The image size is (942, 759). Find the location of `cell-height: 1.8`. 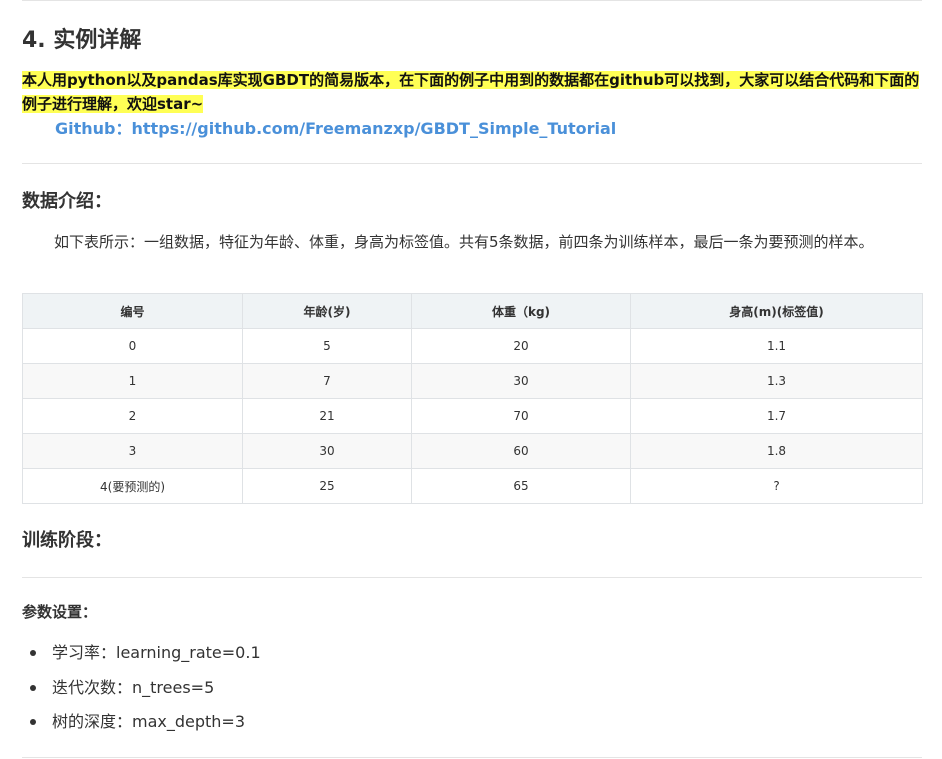

cell-height: 1.8 is located at coordinates (776, 451).